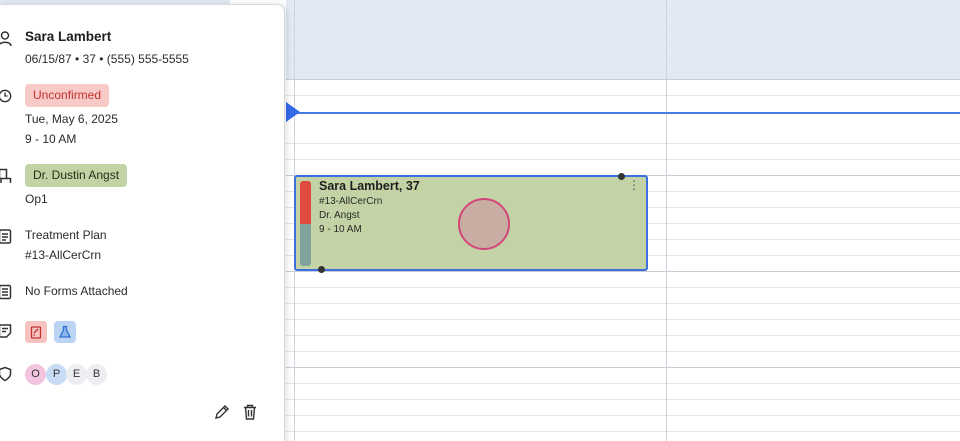  Describe the element at coordinates (36, 199) in the screenshot. I see `operatory: Op1` at that location.